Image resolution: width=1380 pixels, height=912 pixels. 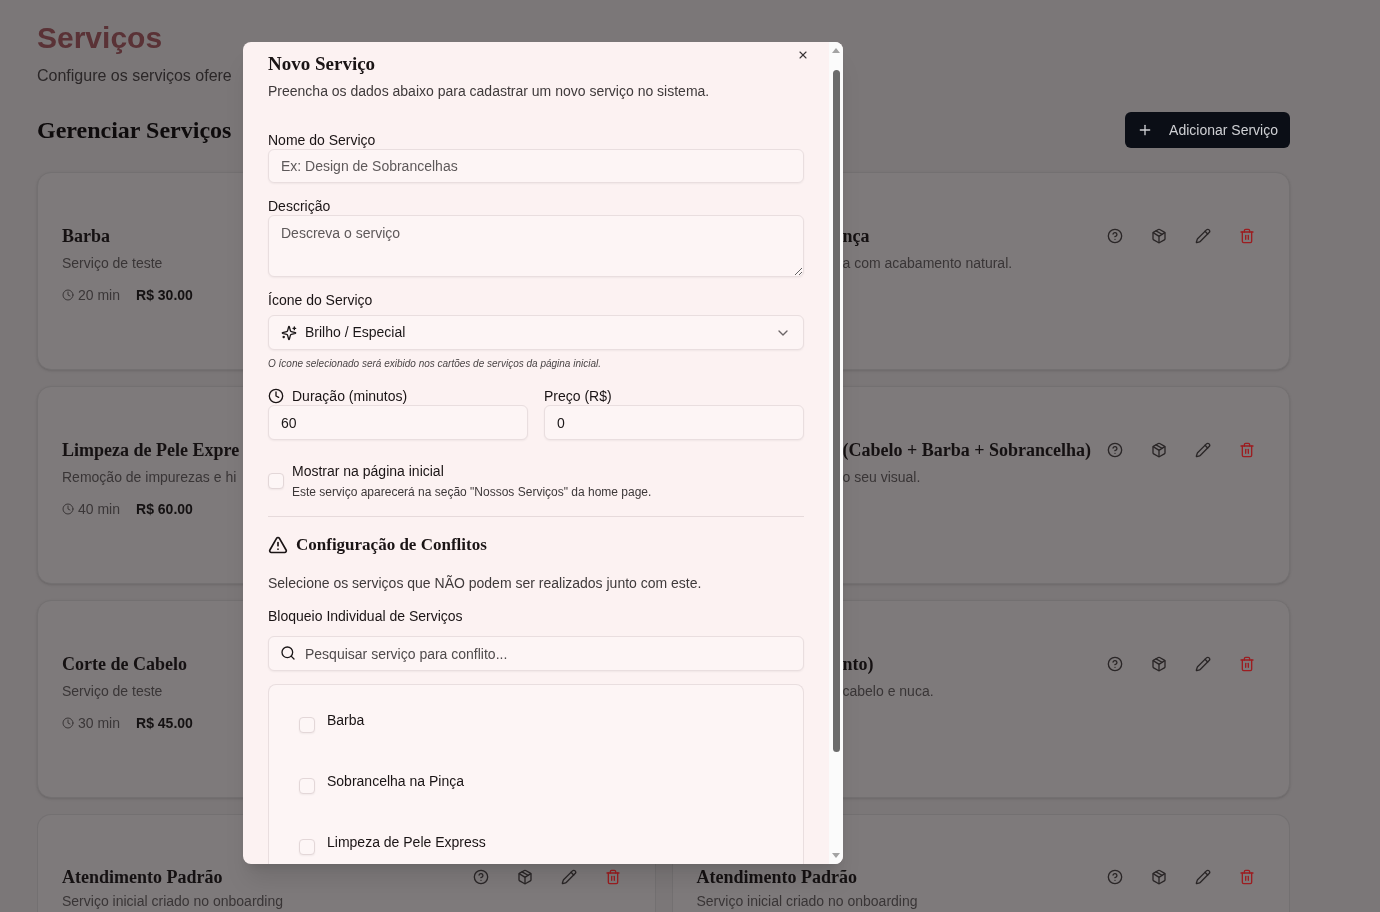 I want to click on service-title: nto), so click(x=858, y=664).